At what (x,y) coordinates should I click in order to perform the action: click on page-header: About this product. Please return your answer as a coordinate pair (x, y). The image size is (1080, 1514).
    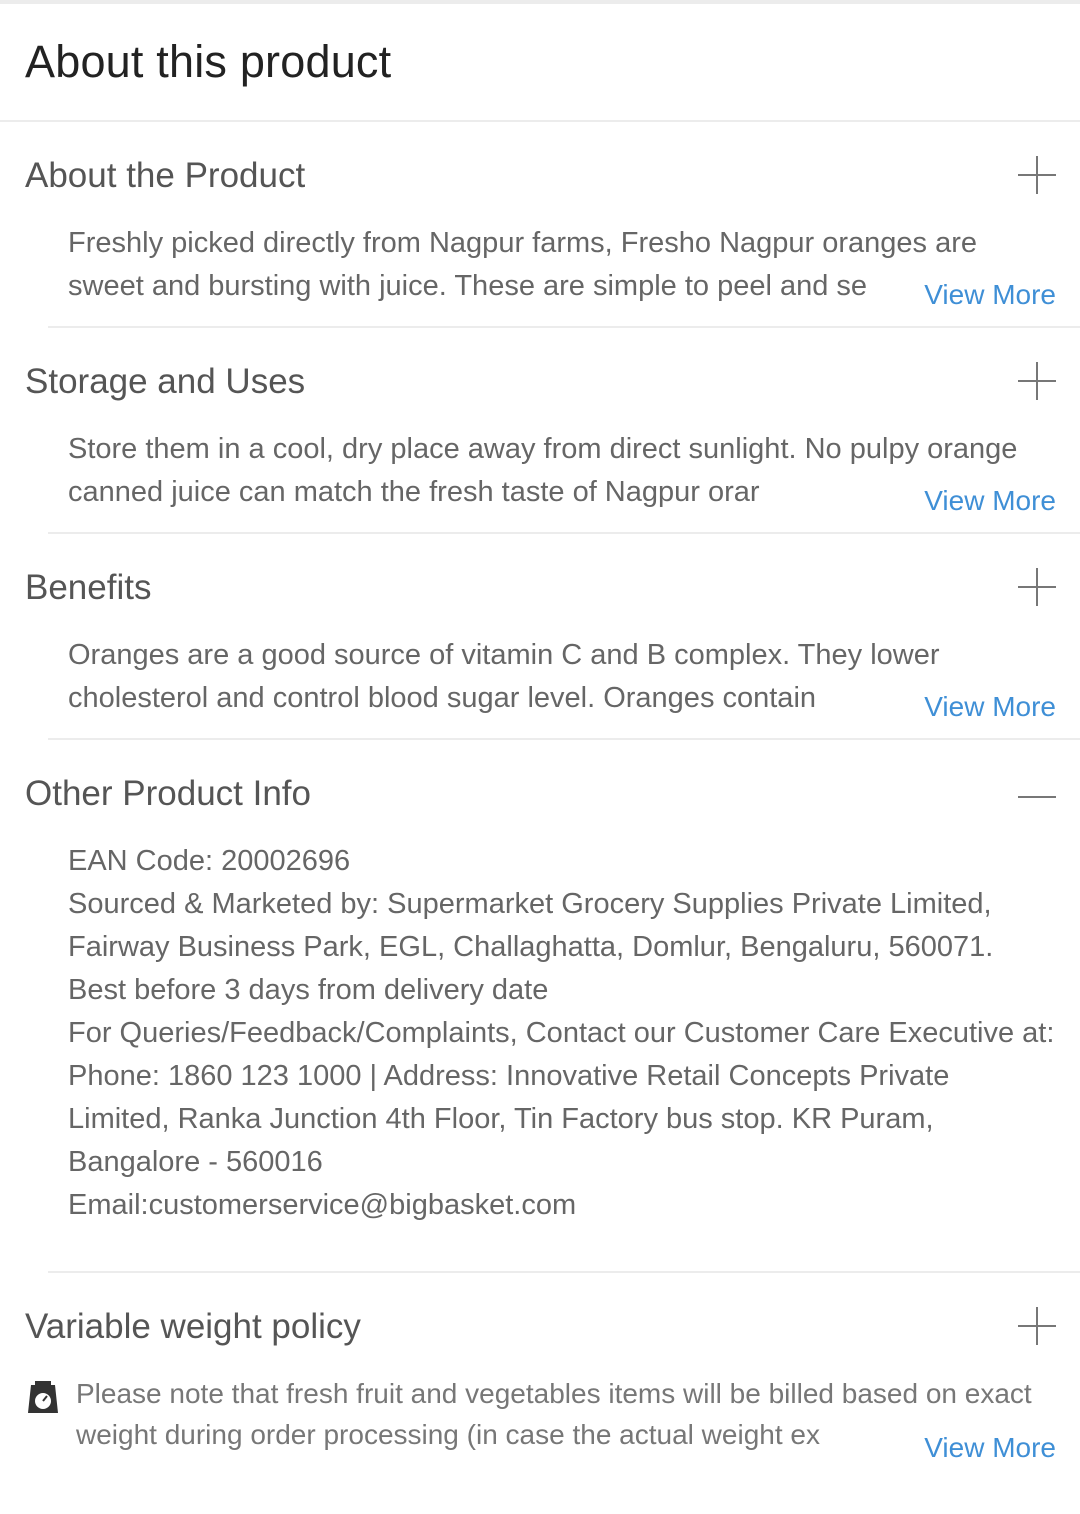
    Looking at the image, I should click on (540, 63).